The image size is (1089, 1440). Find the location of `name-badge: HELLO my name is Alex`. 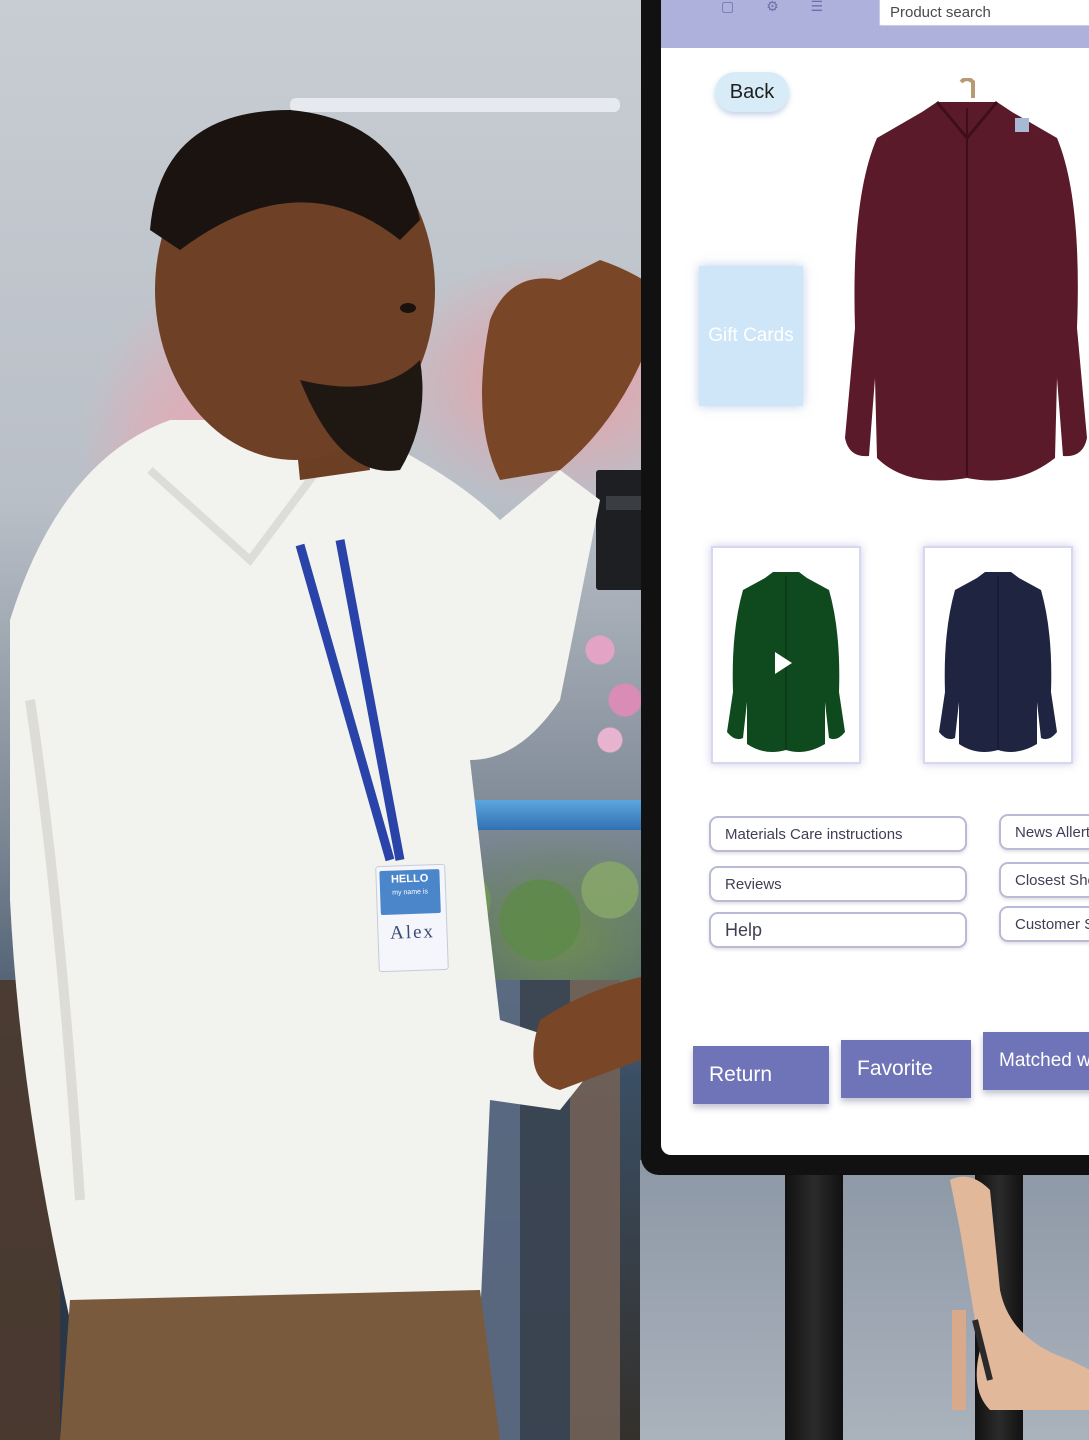

name-badge: HELLO my name is Alex is located at coordinates (412, 918).